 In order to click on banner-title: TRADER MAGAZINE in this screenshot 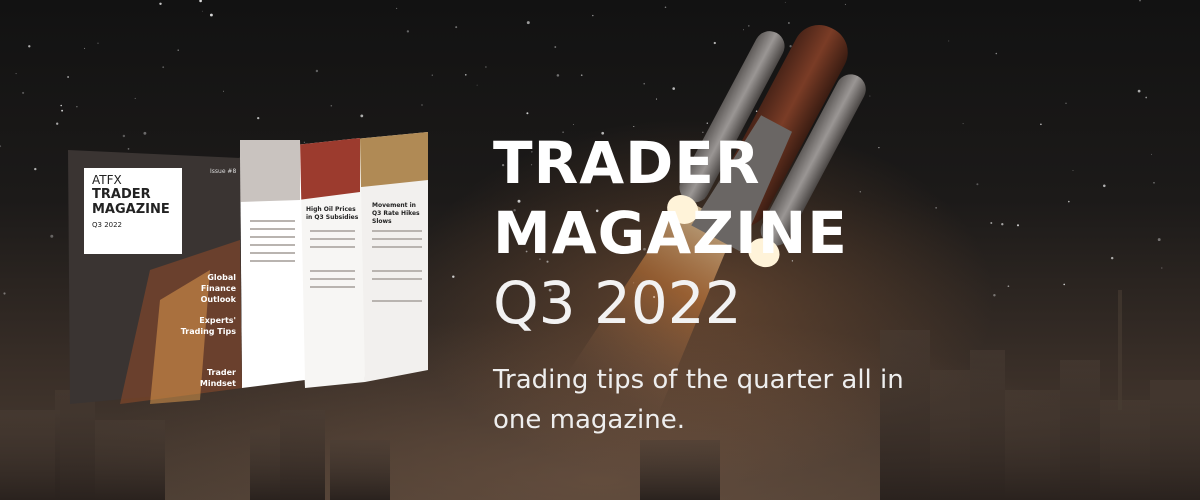, I will do `click(670, 198)`.